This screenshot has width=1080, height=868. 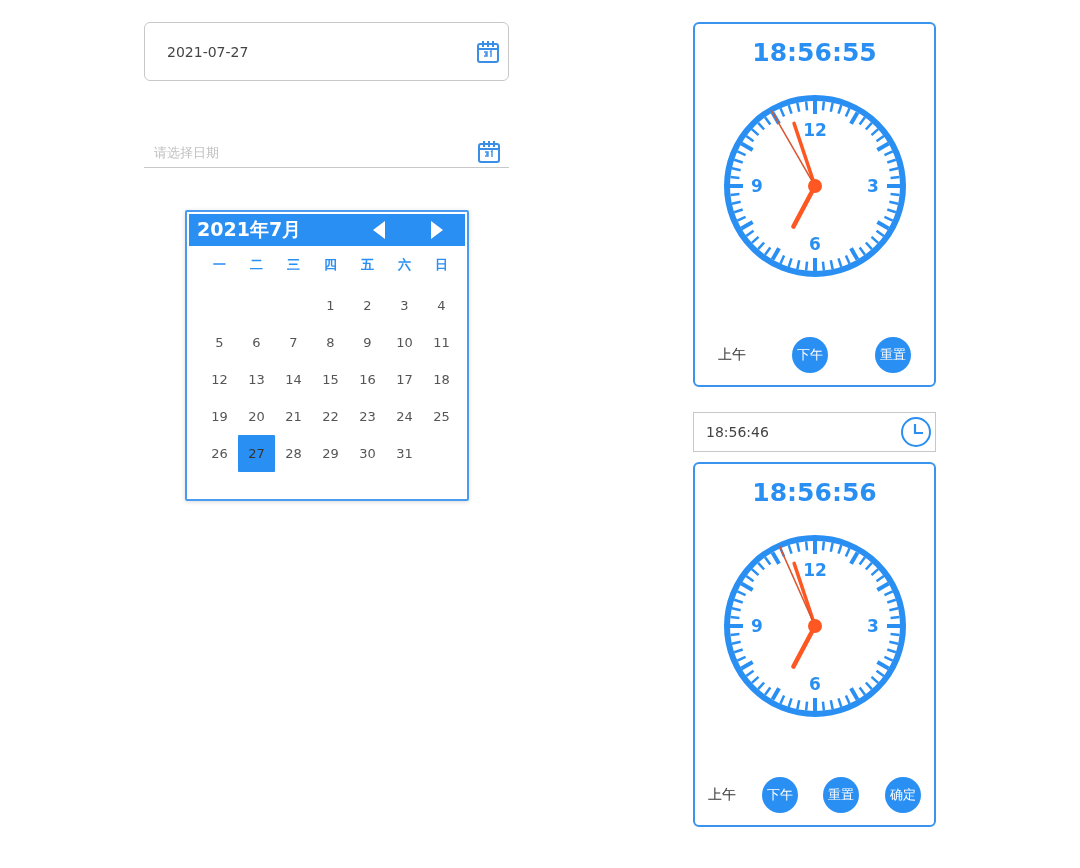 I want to click on weekday-label: 五, so click(x=367, y=265).